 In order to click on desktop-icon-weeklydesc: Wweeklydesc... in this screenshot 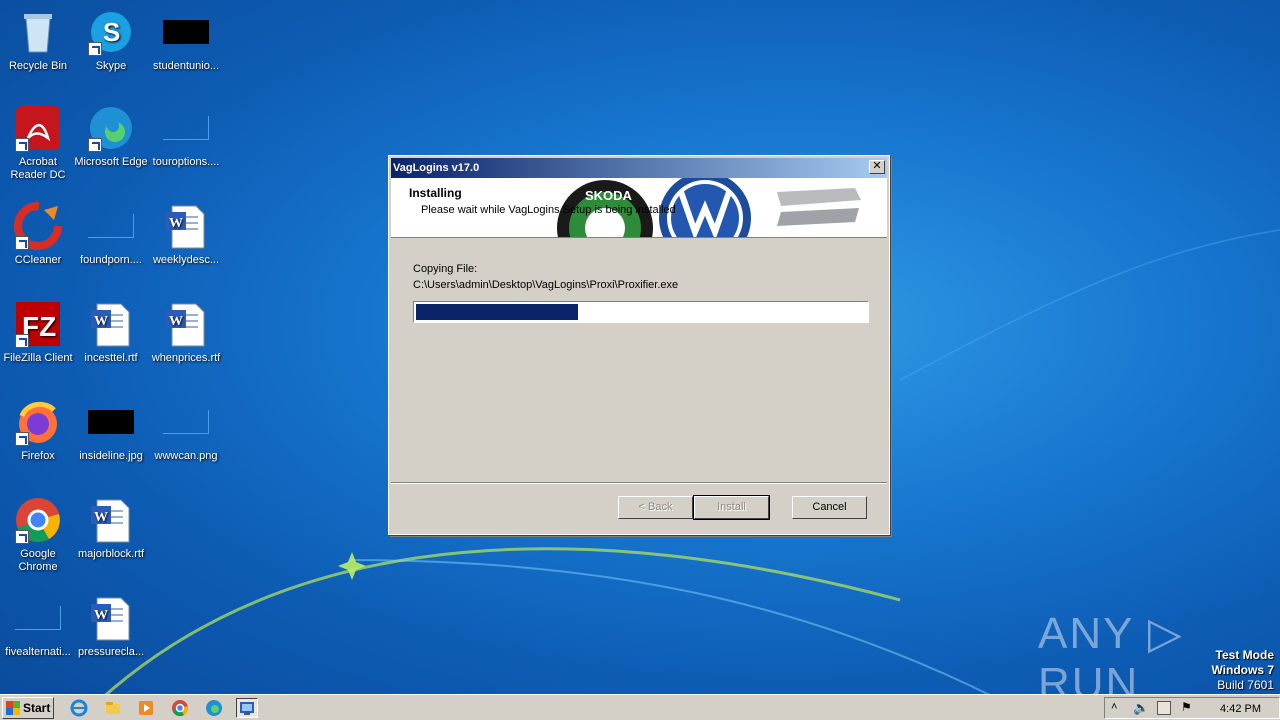, I will do `click(186, 234)`.